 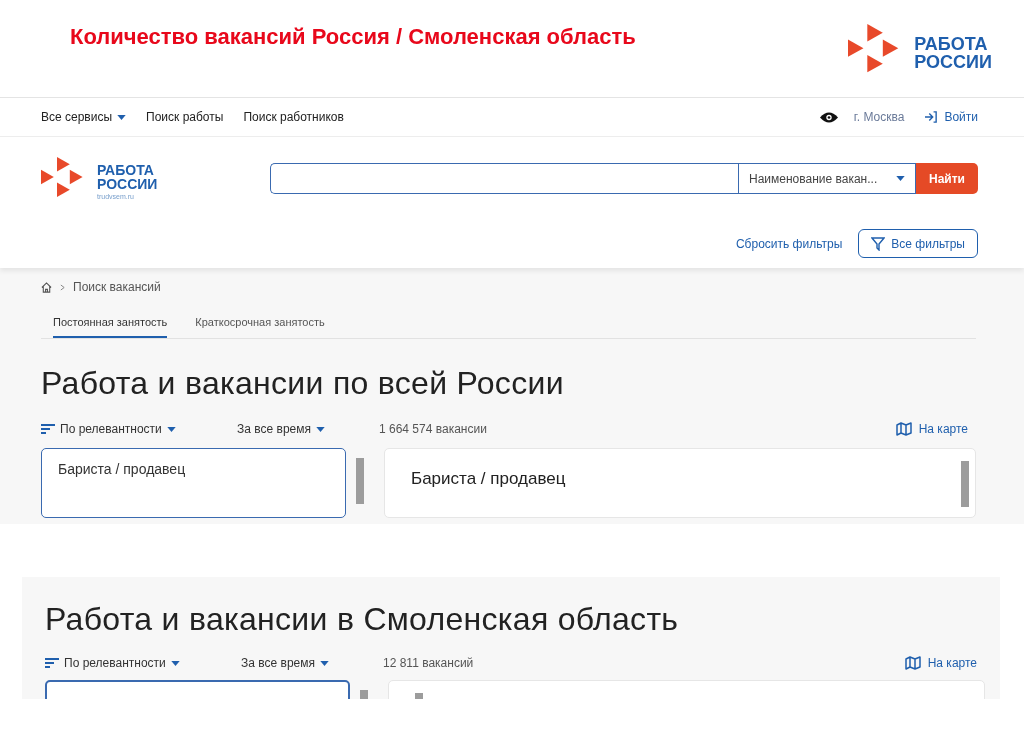 I want to click on reset-filters-link: Сбросить фильтры, so click(x=789, y=243).